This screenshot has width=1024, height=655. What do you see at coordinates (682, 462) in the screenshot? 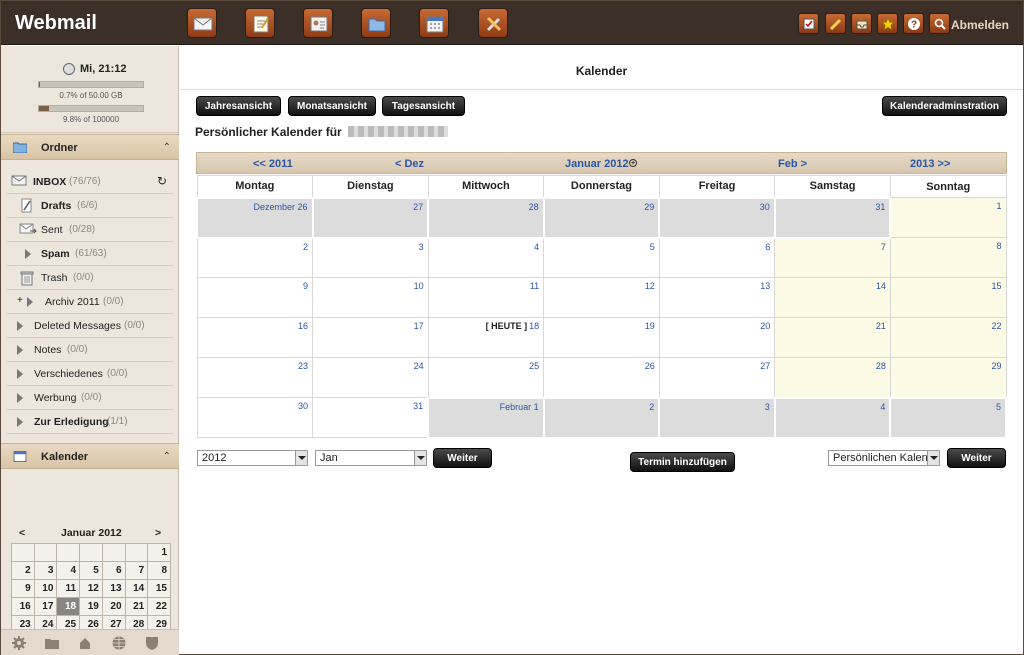
I see `add-event-button: Termin hinzufügen` at bounding box center [682, 462].